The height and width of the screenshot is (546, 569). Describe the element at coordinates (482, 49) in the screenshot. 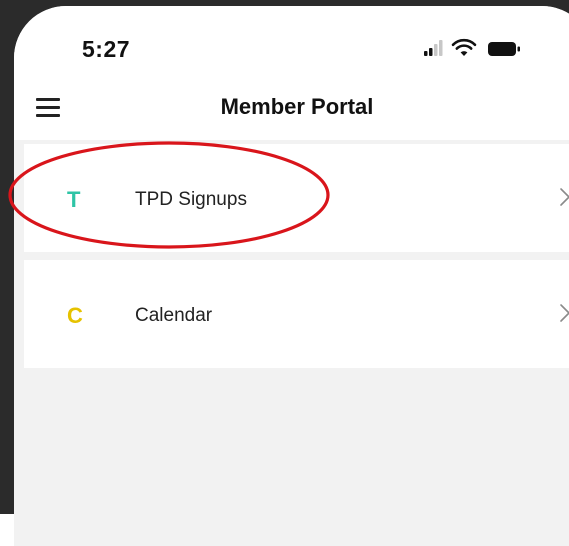

I see `status-icons` at that location.